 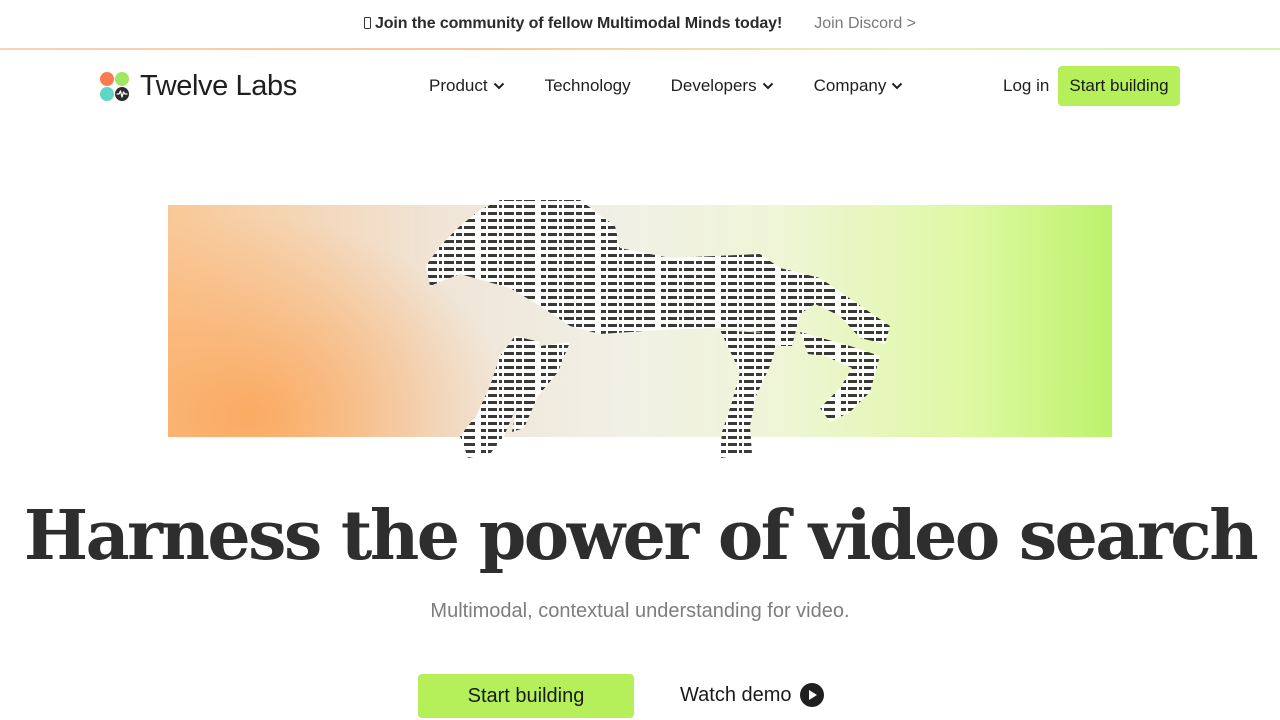 I want to click on nav-product-label: Product, so click(x=458, y=85).